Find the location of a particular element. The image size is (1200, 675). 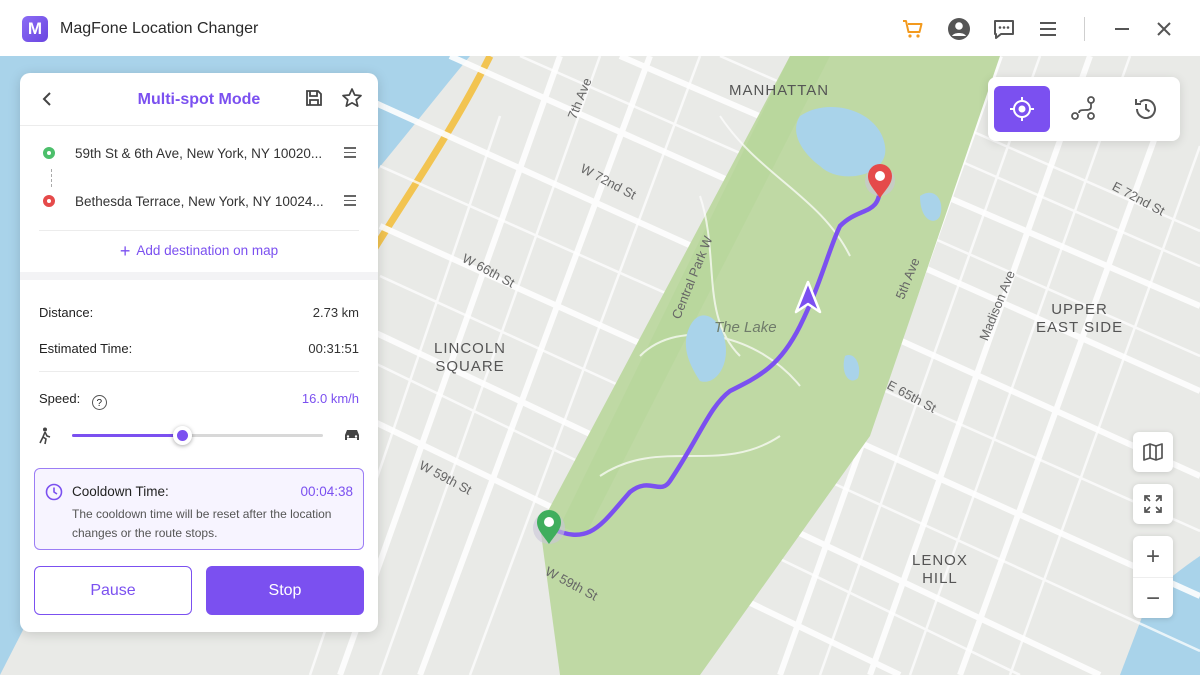

fullscreen-button is located at coordinates (1153, 504).